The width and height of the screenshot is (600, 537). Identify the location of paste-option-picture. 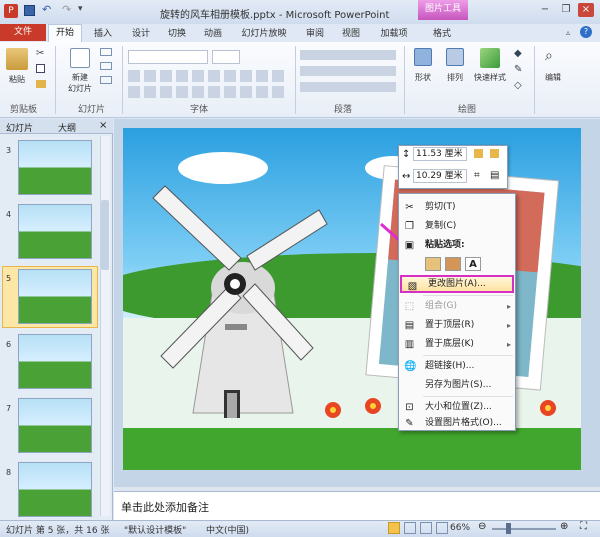
(433, 264).